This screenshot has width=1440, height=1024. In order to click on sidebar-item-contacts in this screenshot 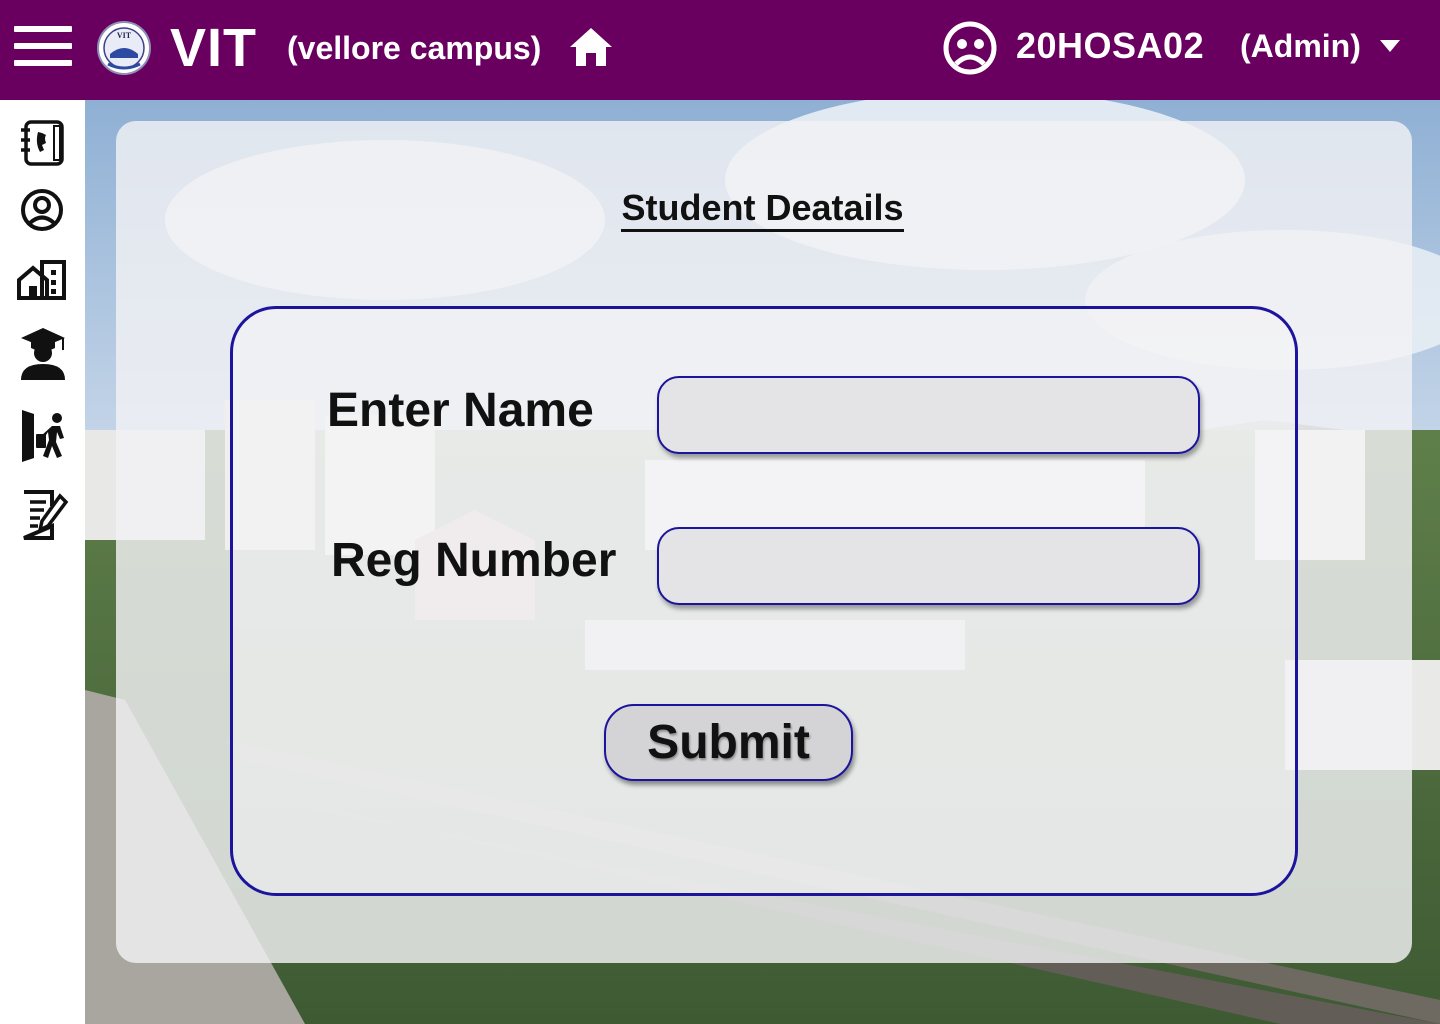, I will do `click(43, 143)`.